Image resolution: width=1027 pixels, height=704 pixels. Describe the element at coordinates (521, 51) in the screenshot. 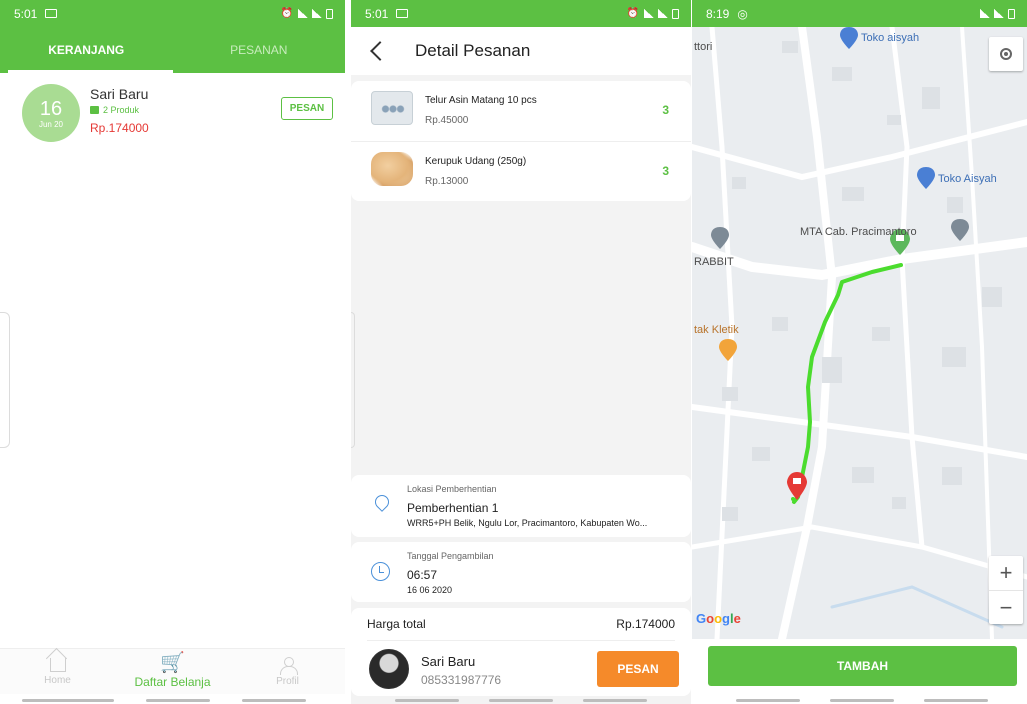

I see `app-header: Detail Pesanan` at that location.